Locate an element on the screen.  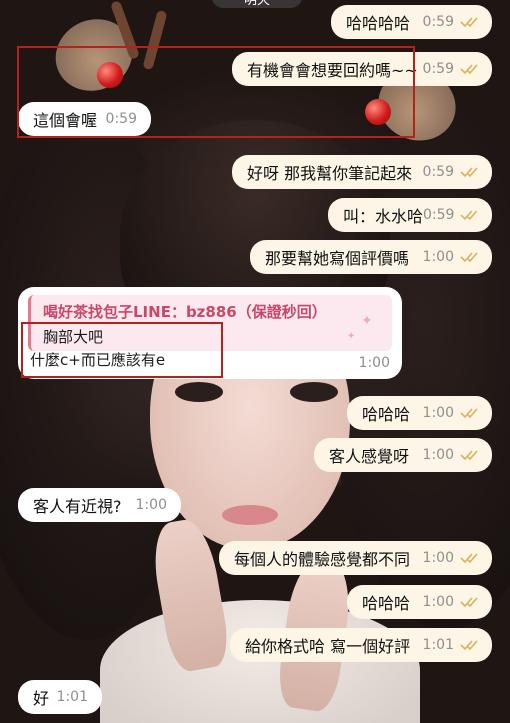
message-bubble-outgoing: 叫：水水哈 0:59 is located at coordinates (410, 215).